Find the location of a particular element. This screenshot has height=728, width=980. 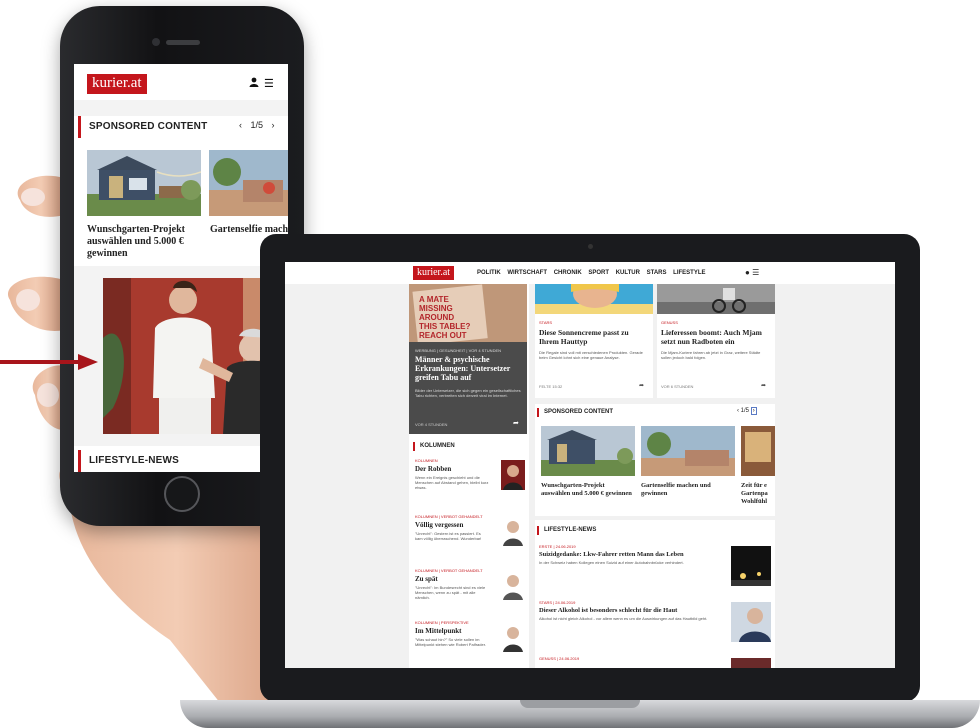

laptop-camera is located at coordinates (590, 246).